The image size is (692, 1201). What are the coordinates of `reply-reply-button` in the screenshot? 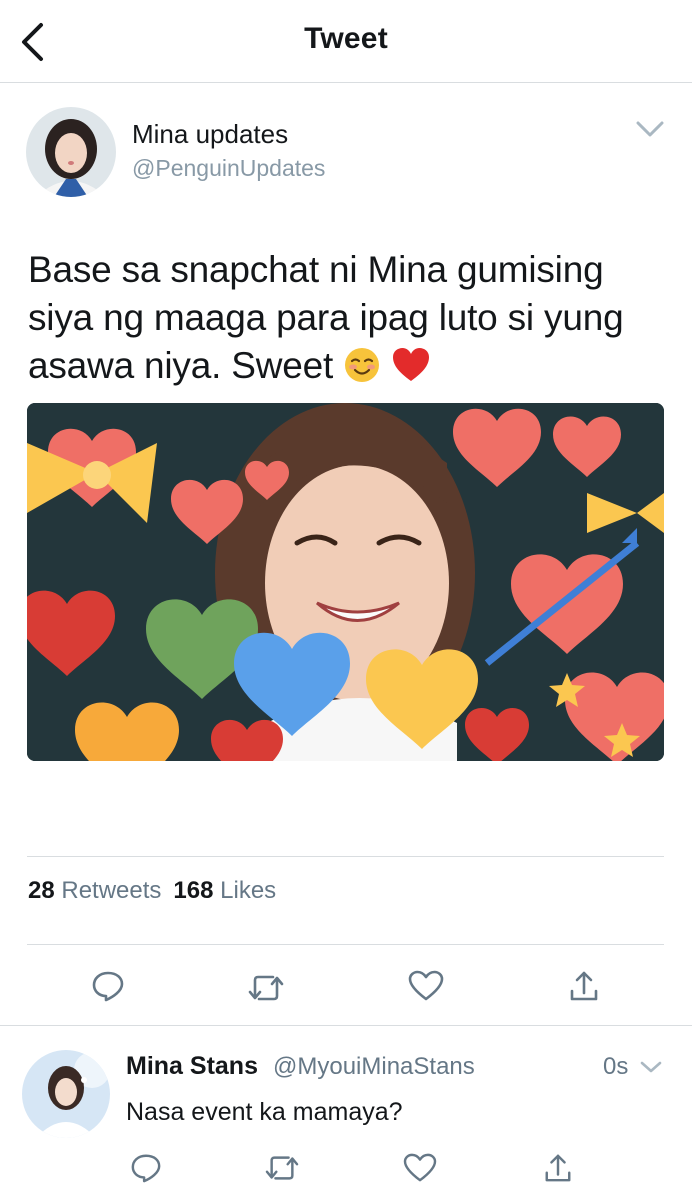 It's located at (146, 1168).